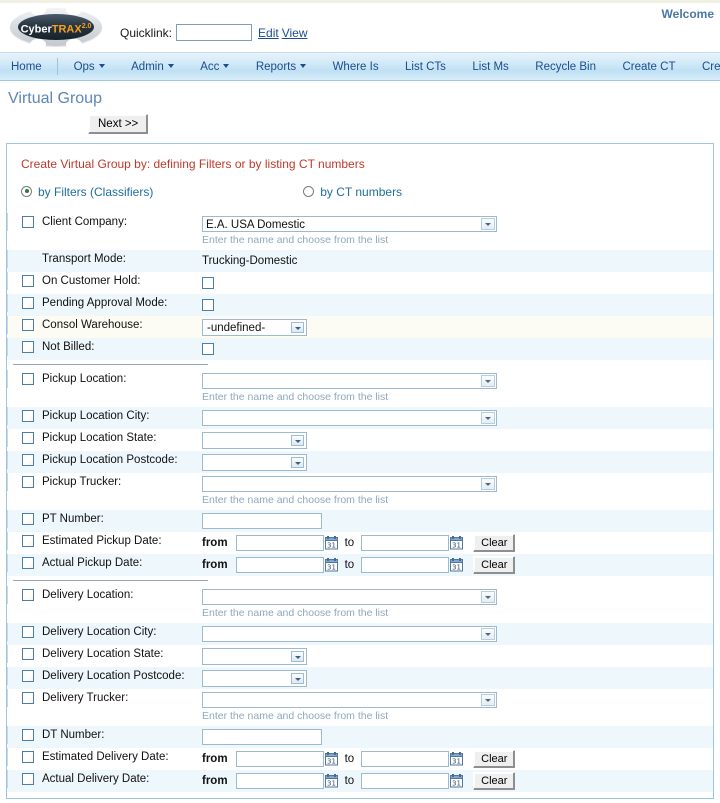 The image size is (720, 803). Describe the element at coordinates (214, 32) in the screenshot. I see `quicklink-input` at that location.